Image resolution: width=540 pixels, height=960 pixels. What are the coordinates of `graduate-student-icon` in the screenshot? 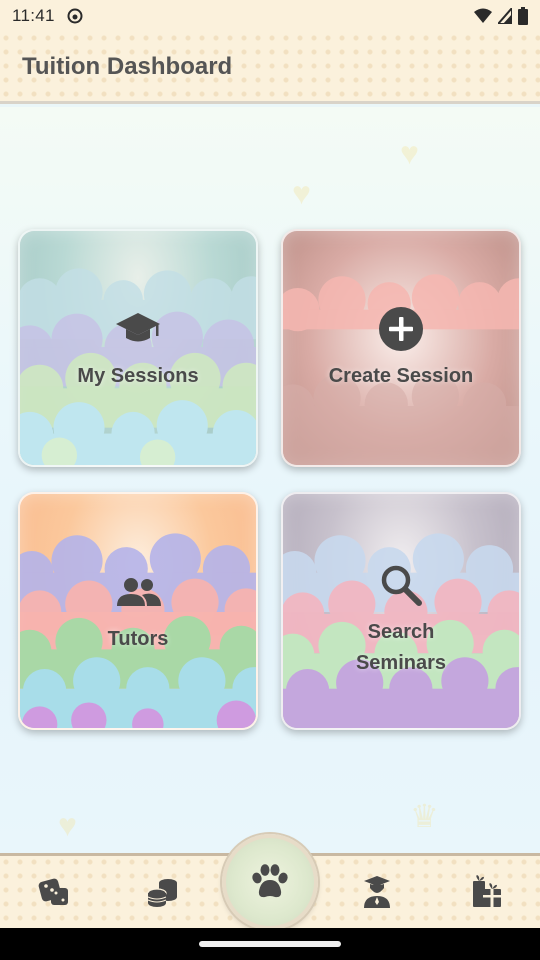 It's located at (377, 892).